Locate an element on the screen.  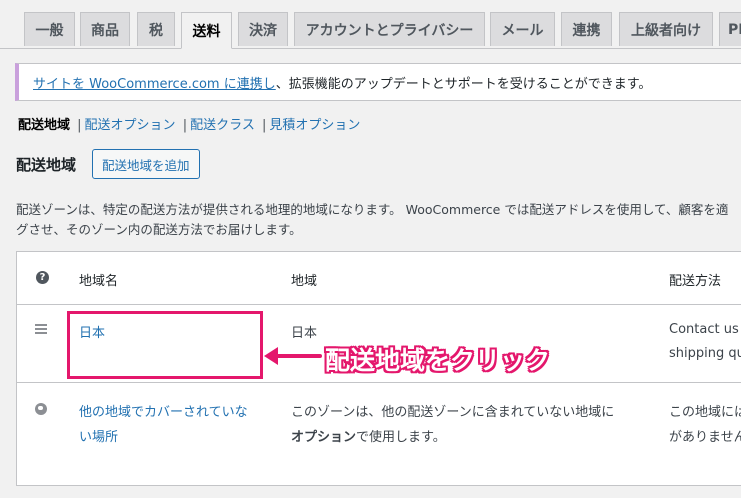
tab-advanced: 上級者向け is located at coordinates (666, 29).